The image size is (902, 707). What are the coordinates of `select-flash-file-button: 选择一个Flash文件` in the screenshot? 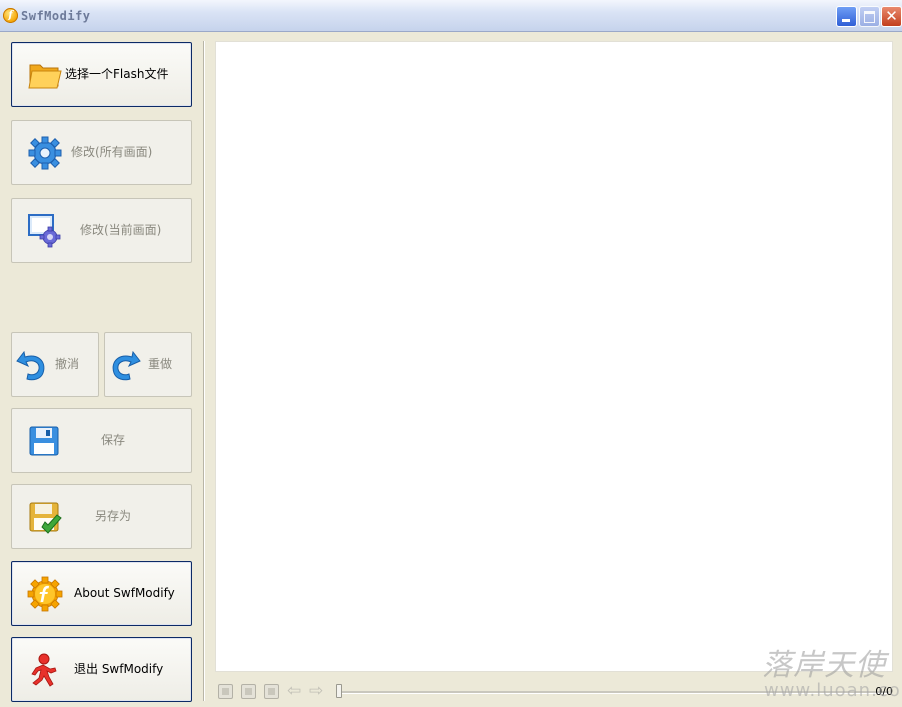 It's located at (101, 74).